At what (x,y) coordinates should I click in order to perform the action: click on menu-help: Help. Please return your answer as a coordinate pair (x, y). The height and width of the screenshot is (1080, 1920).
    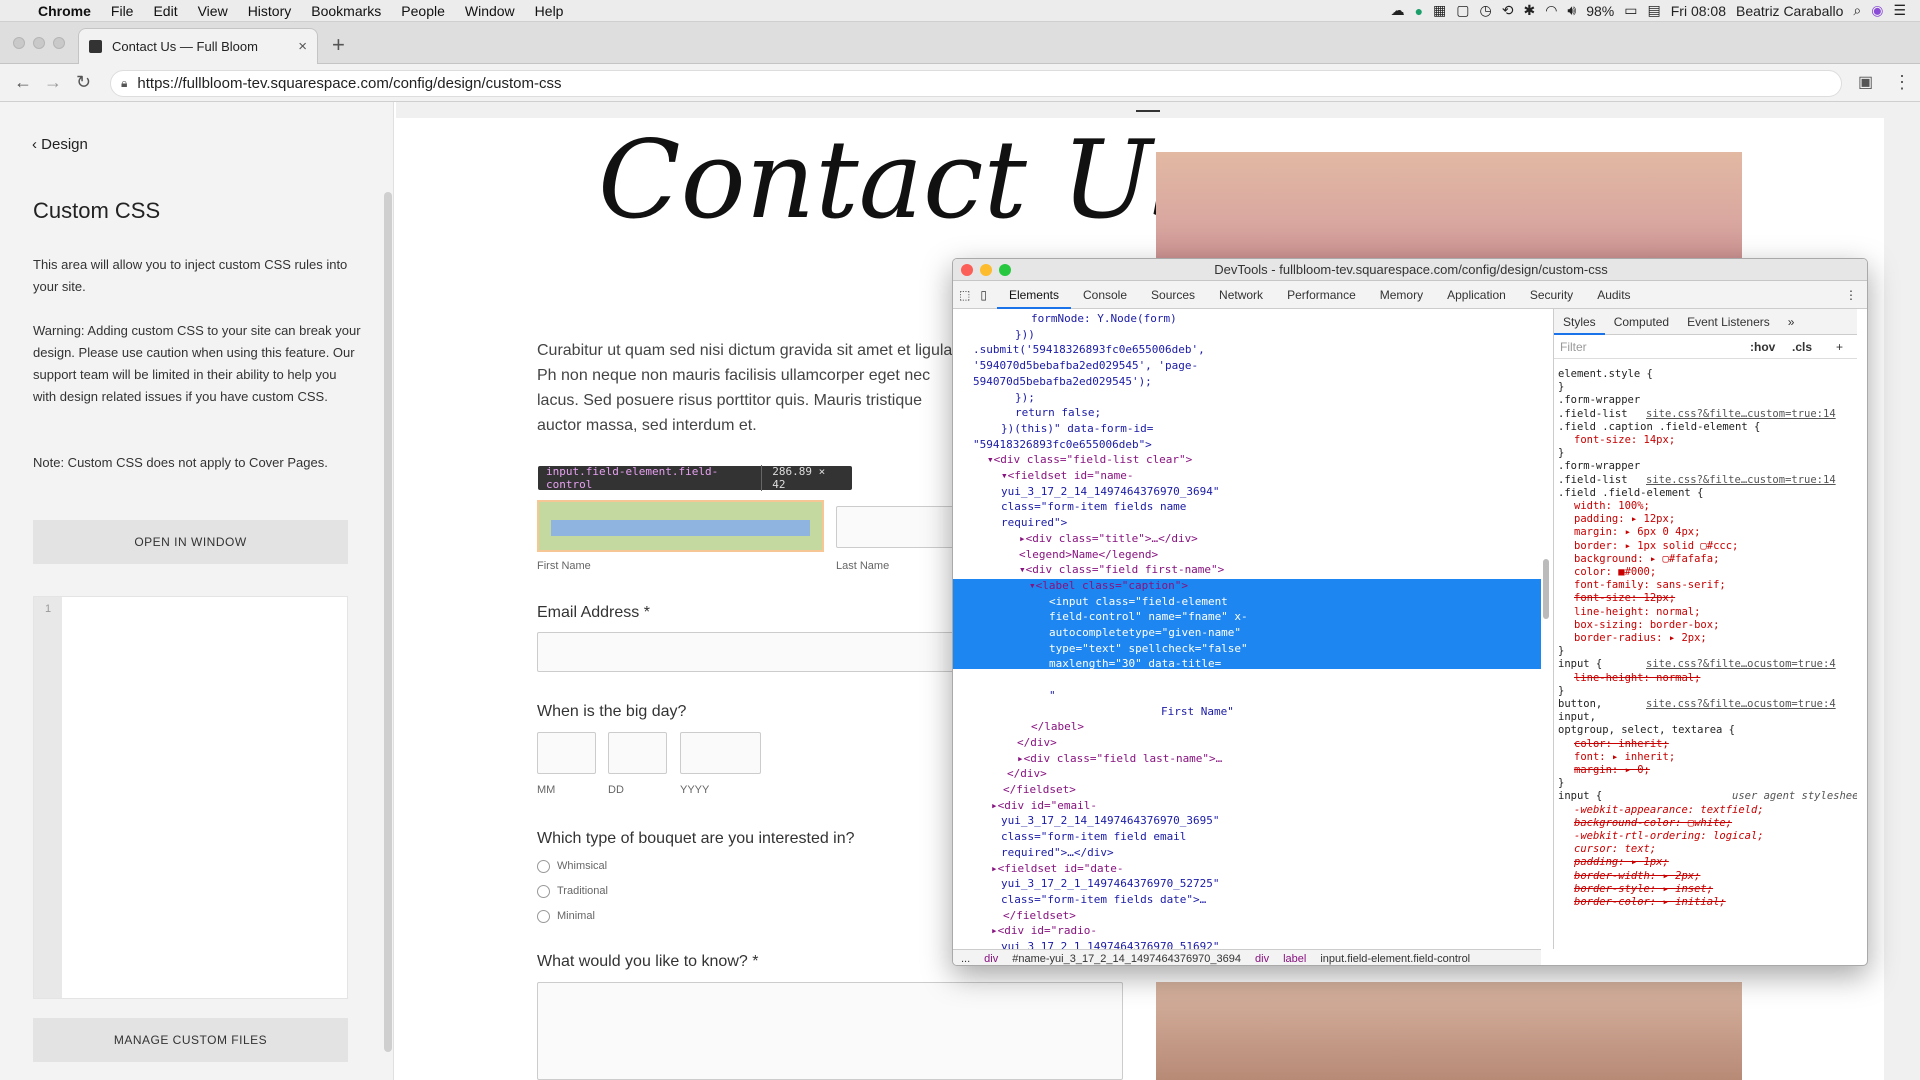
    Looking at the image, I should click on (549, 11).